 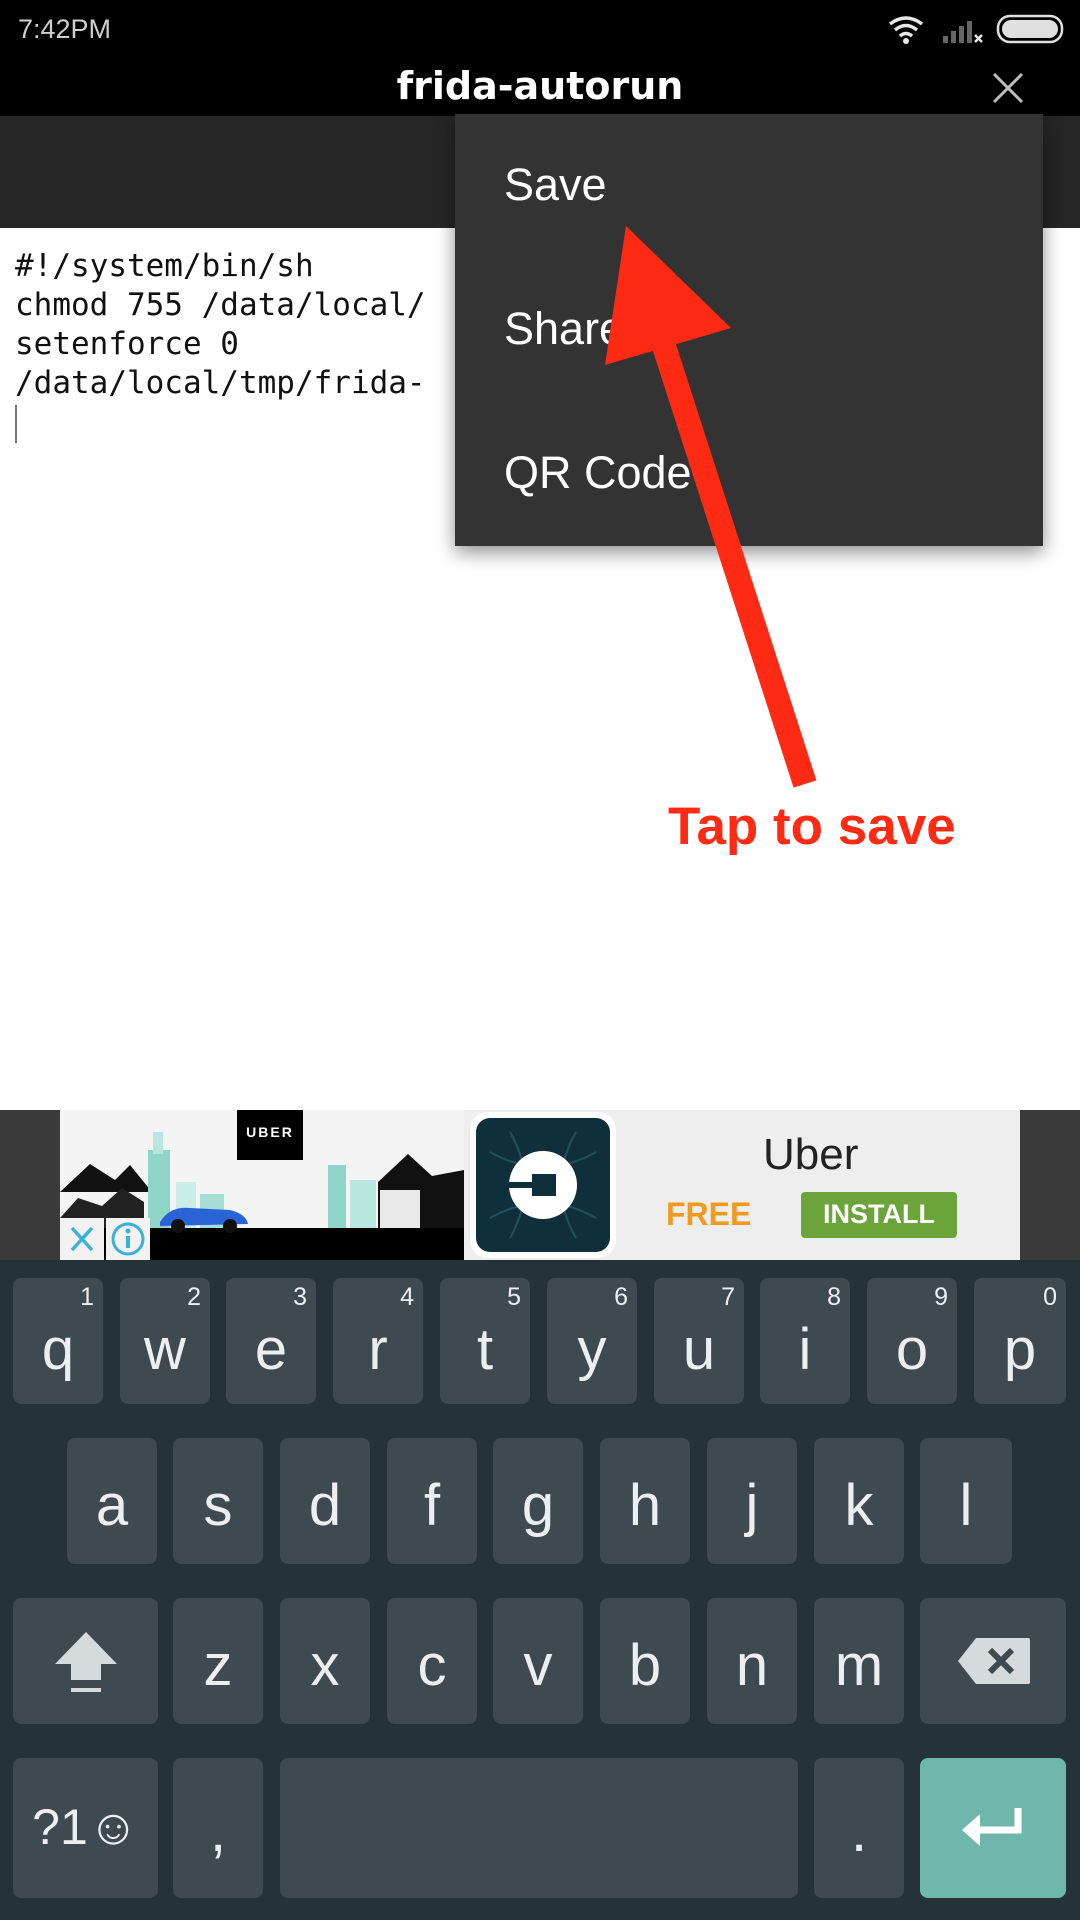 What do you see at coordinates (485, 1341) in the screenshot?
I see `key-t: 5t` at bounding box center [485, 1341].